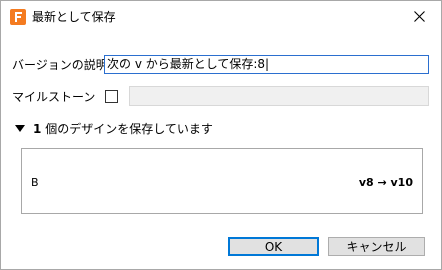  I want to click on save-summary: 1 個のデザインを保存しています, so click(123, 129).